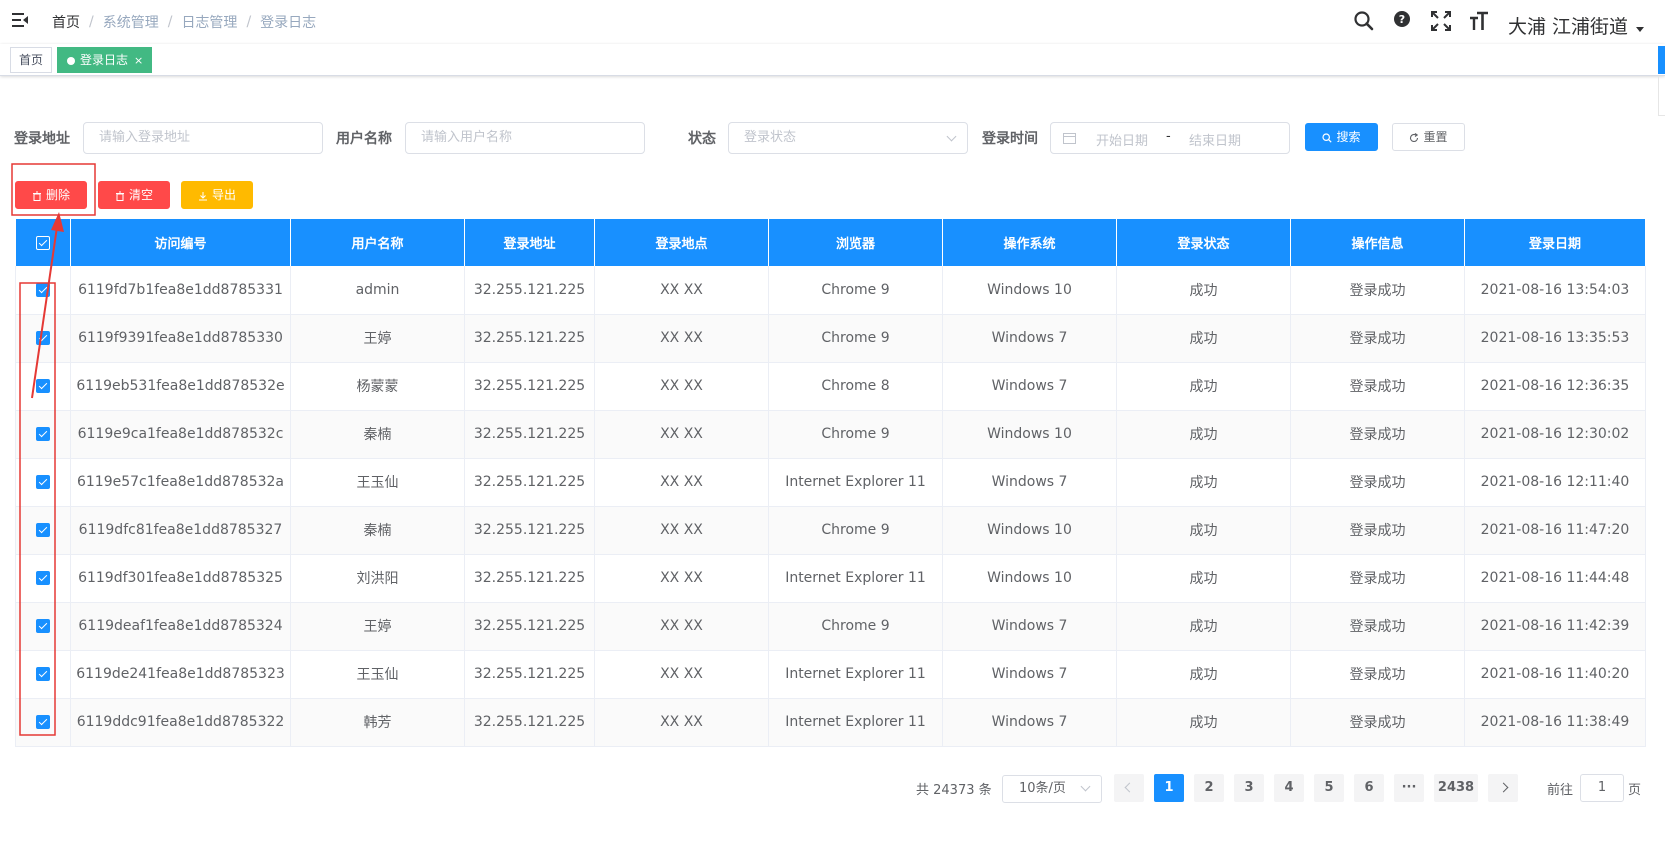  What do you see at coordinates (1456, 788) in the screenshot?
I see `page-button: 2438` at bounding box center [1456, 788].